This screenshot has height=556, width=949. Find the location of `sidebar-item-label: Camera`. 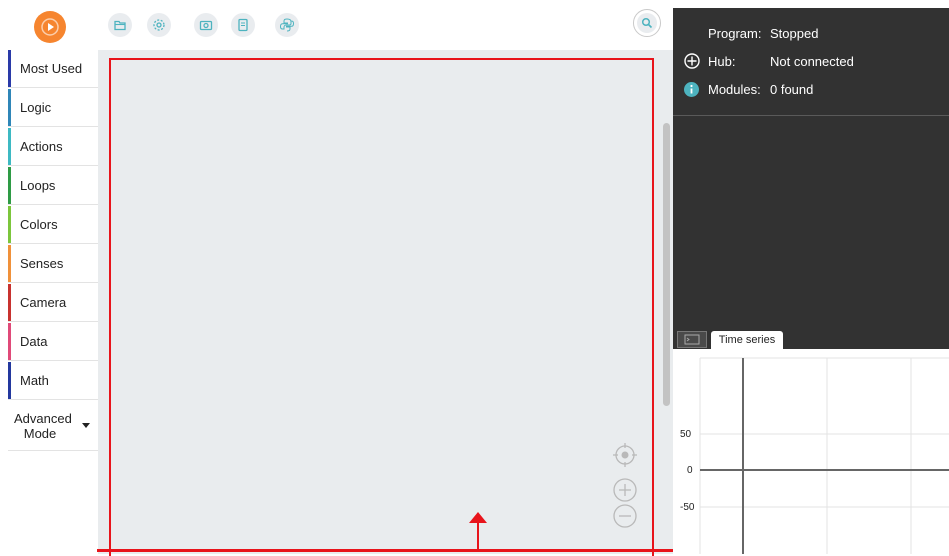

sidebar-item-label: Camera is located at coordinates (43, 302).